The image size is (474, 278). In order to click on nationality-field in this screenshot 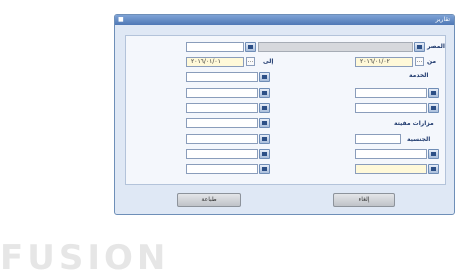, I will do `click(378, 139)`.